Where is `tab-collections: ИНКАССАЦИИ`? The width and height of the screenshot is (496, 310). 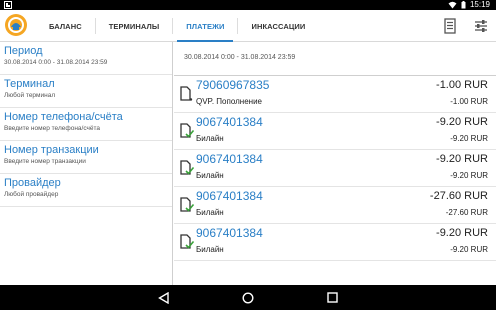
tab-collections: ИНКАССАЦИИ is located at coordinates (278, 26).